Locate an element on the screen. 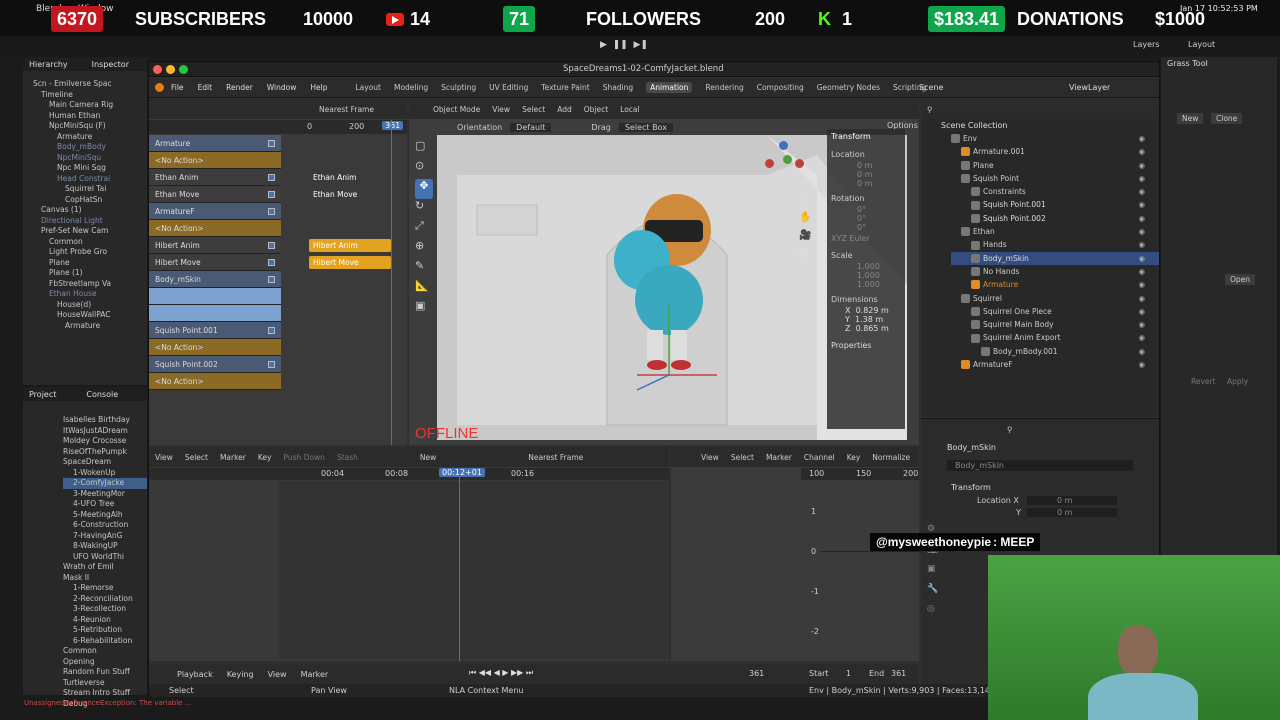 This screenshot has height=720, width=1280. scale-x: 1.000 is located at coordinates (866, 266).